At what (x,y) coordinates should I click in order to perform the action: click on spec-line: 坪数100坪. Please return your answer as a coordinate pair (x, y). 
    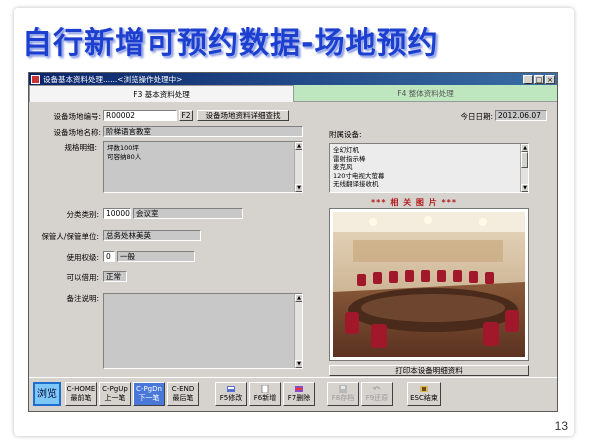
    Looking at the image, I should click on (123, 148).